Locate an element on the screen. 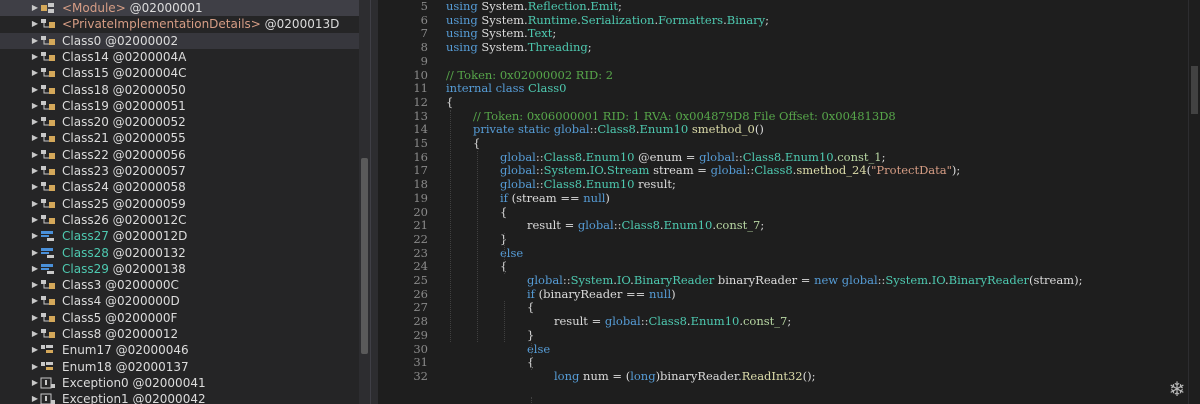 The width and height of the screenshot is (1200, 404). tree-item: ▶ Class27 @0200012D is located at coordinates (179, 236).